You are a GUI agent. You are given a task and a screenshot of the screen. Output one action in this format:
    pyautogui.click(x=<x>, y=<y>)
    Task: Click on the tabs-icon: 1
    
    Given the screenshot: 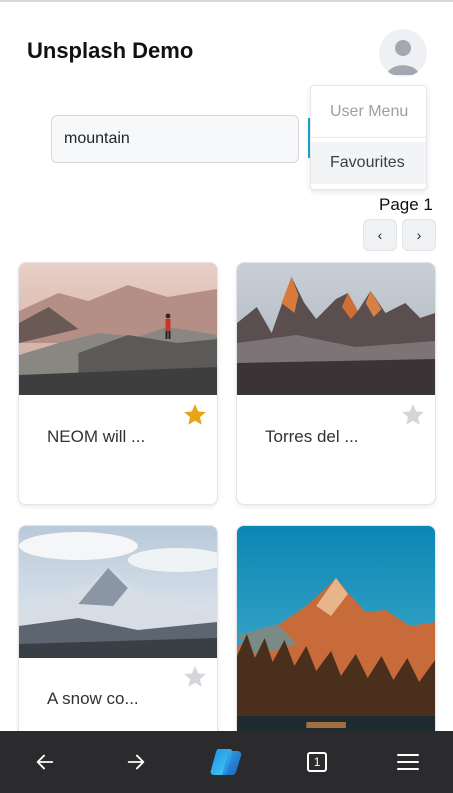 What is the action you would take?
    pyautogui.click(x=317, y=762)
    